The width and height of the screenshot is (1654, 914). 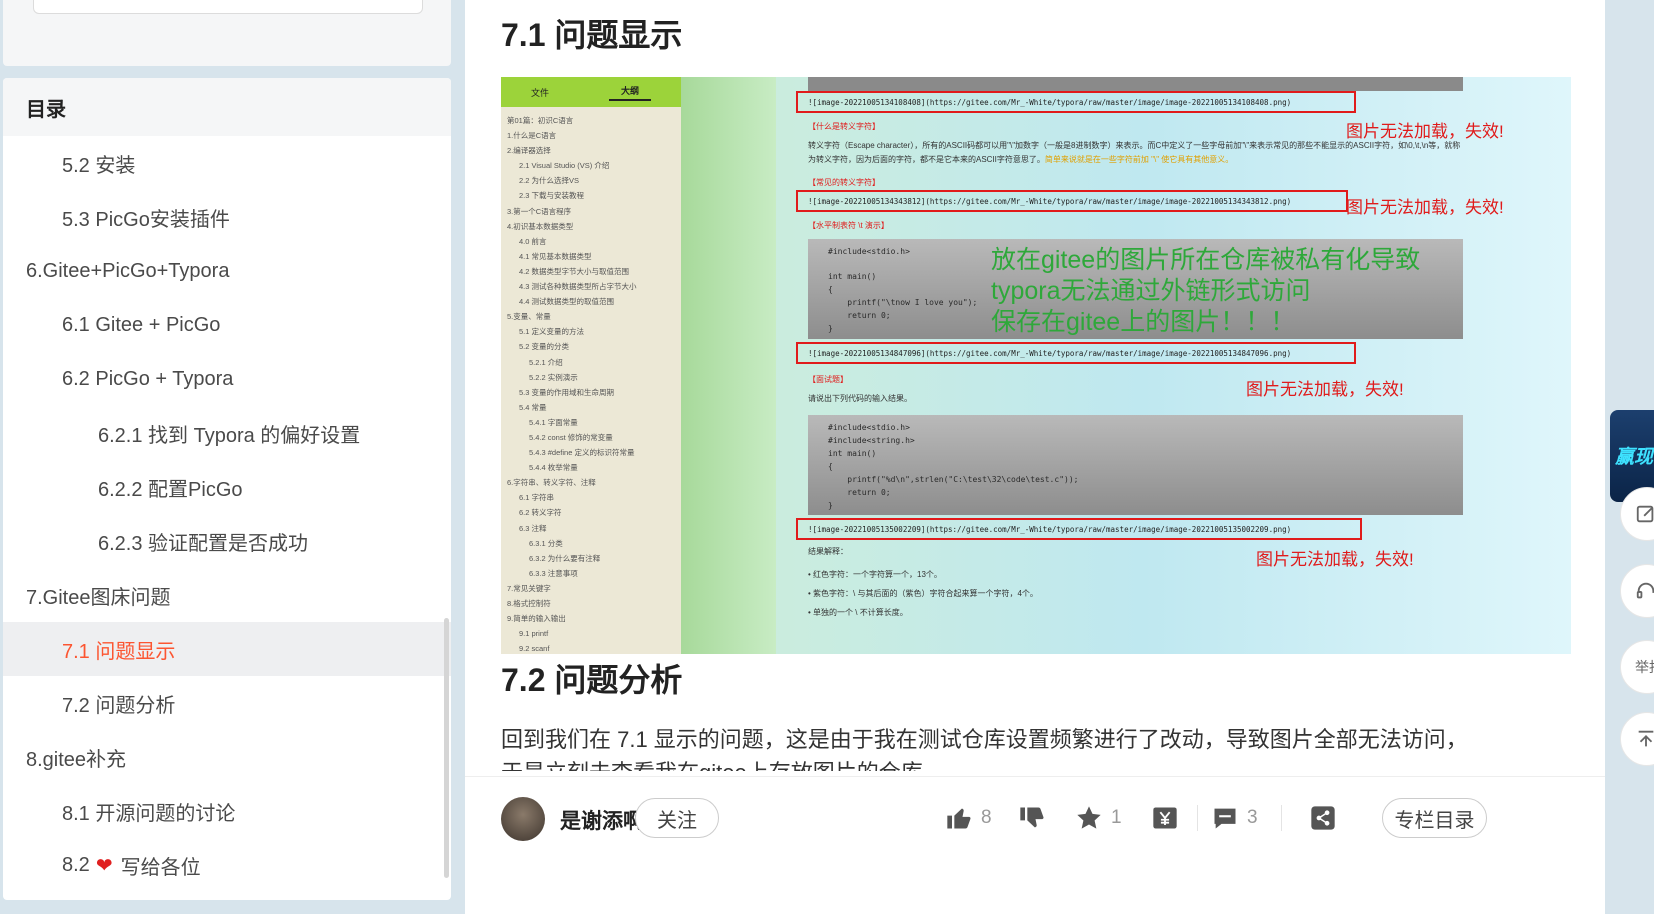 What do you see at coordinates (552, 196) in the screenshot?
I see `typora-outline-item: 2.3 下载与安装教程` at bounding box center [552, 196].